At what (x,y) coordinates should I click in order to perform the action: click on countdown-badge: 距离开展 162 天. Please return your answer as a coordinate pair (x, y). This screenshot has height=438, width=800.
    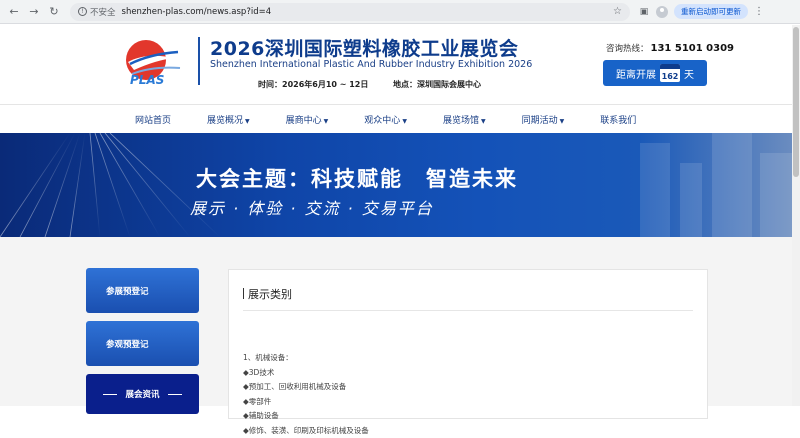
    Looking at the image, I should click on (655, 73).